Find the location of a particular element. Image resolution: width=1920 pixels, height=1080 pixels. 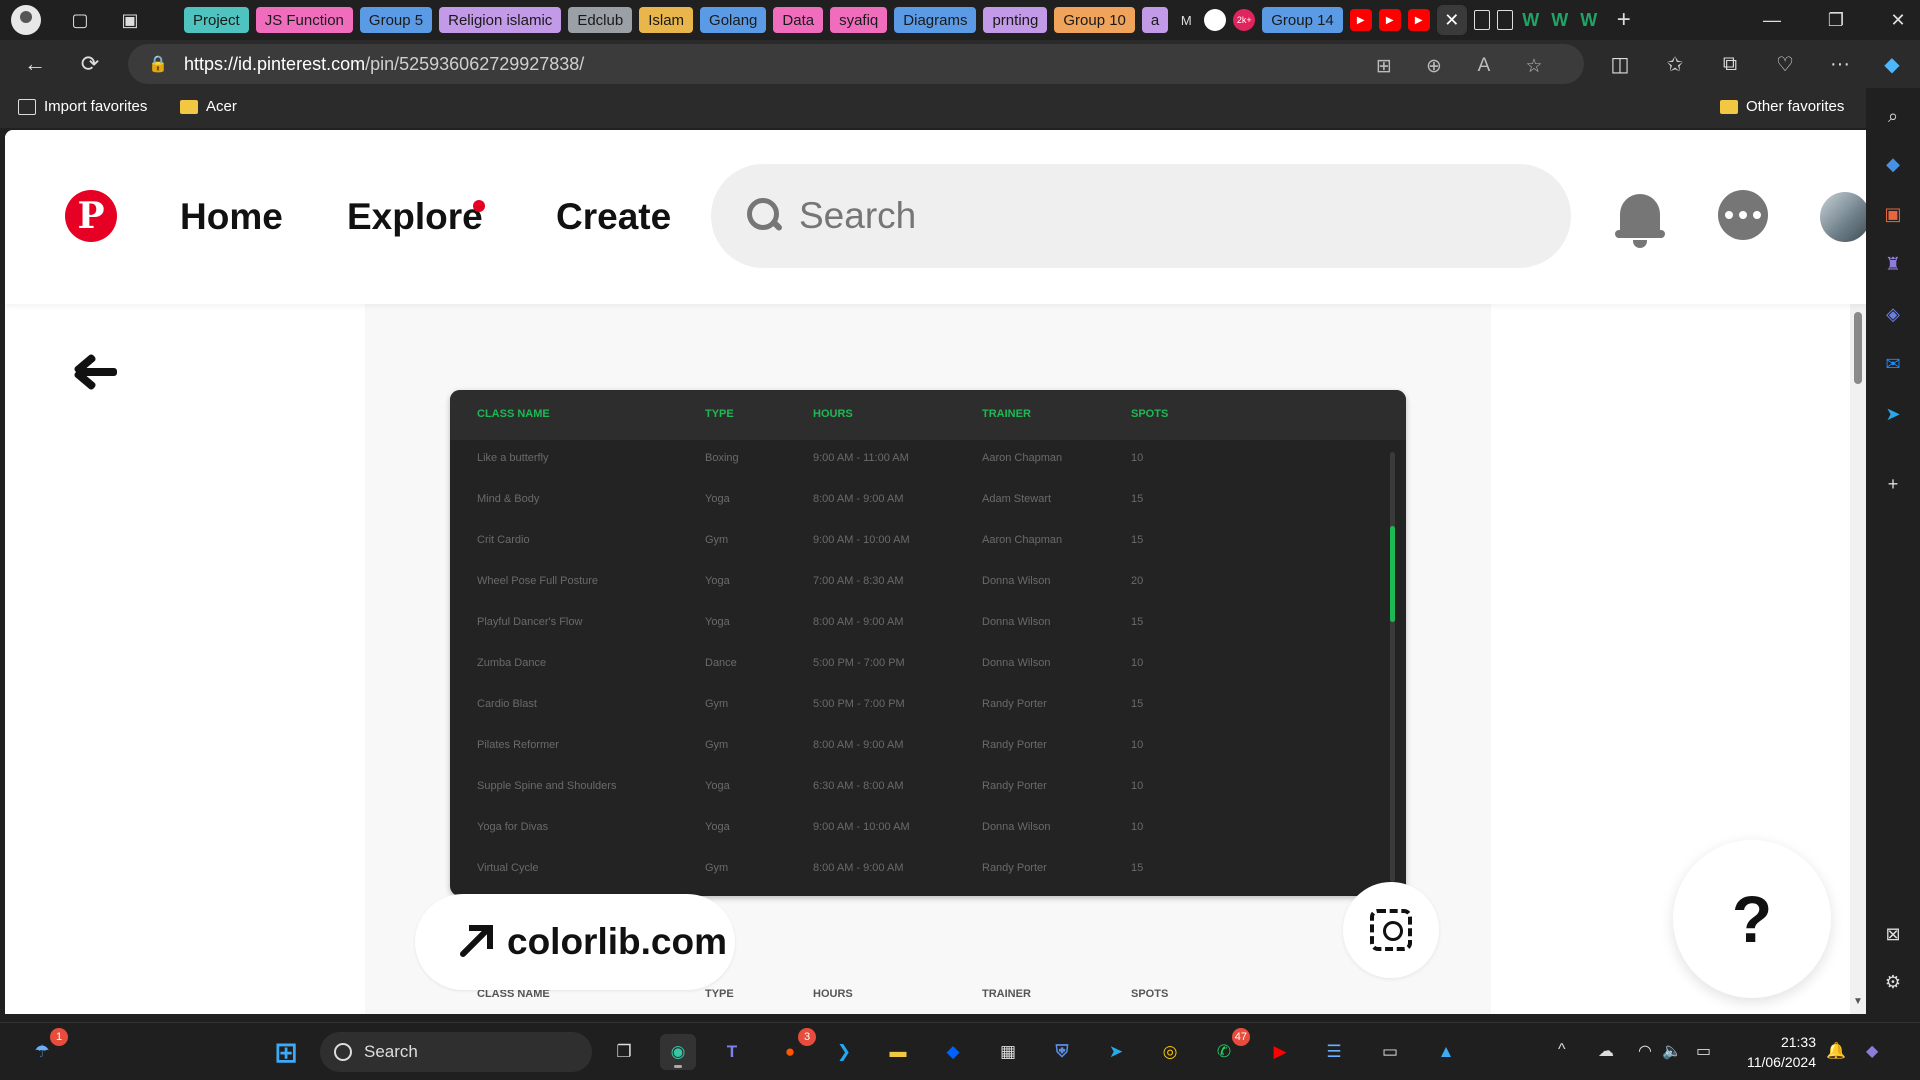

github-tab-icon is located at coordinates (1215, 20).